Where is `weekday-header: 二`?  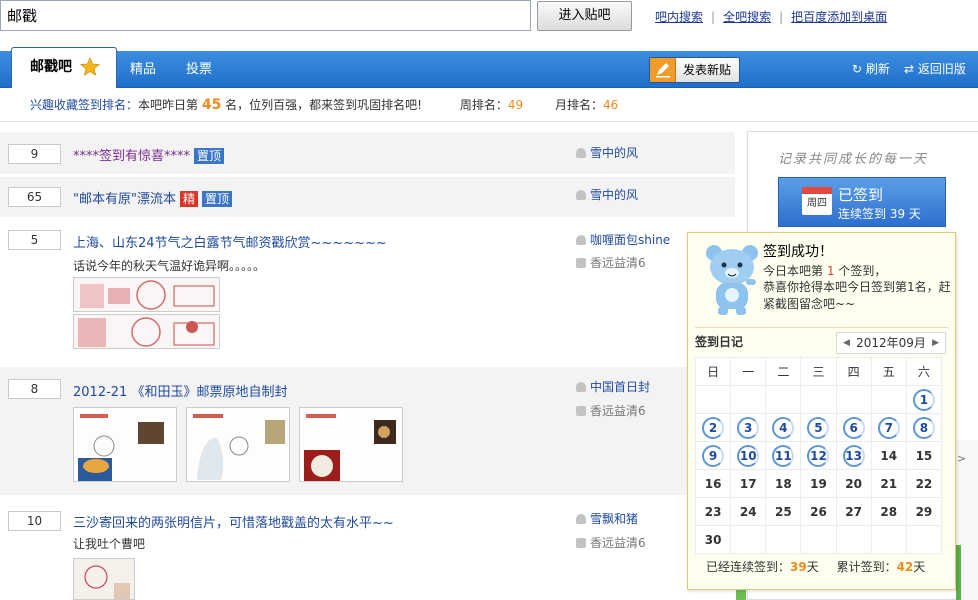
weekday-header: 二 is located at coordinates (783, 371).